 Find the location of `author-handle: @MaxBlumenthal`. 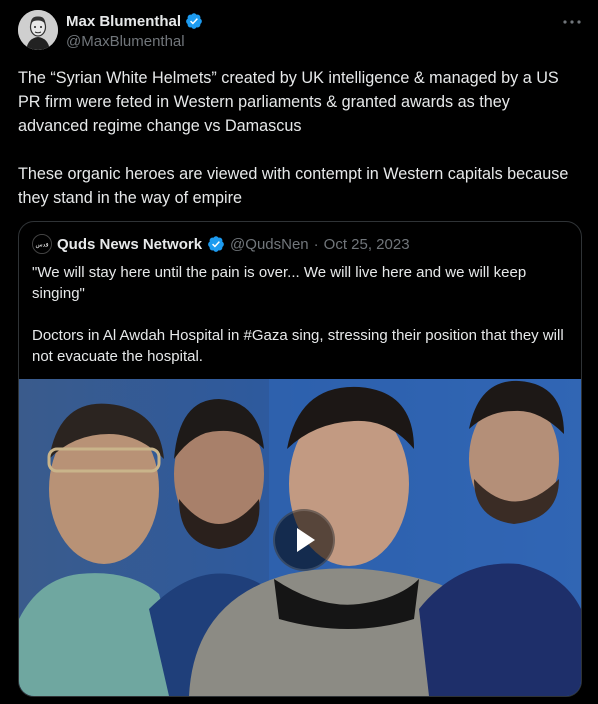

author-handle: @MaxBlumenthal is located at coordinates (125, 41).